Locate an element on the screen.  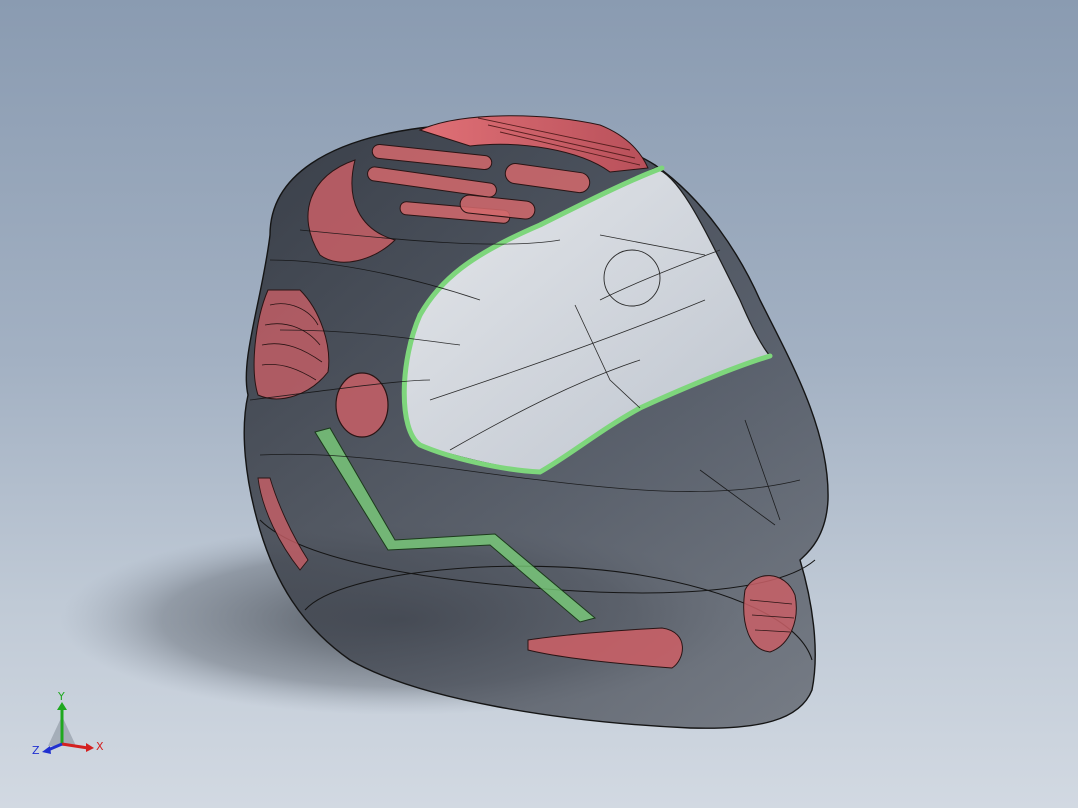
side-pivot-button is located at coordinates (362, 405).